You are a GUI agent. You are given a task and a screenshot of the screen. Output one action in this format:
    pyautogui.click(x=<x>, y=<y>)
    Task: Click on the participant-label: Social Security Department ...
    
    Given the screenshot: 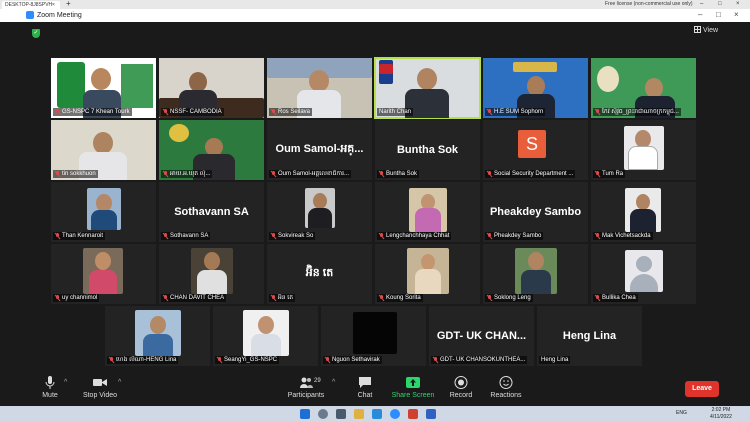 What is the action you would take?
    pyautogui.click(x=530, y=174)
    